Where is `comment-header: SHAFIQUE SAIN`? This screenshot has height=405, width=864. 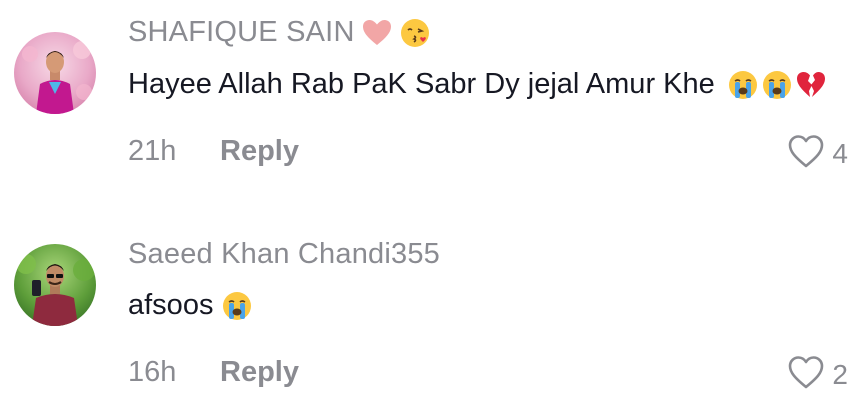
comment-header: SHAFIQUE SAIN is located at coordinates (279, 32).